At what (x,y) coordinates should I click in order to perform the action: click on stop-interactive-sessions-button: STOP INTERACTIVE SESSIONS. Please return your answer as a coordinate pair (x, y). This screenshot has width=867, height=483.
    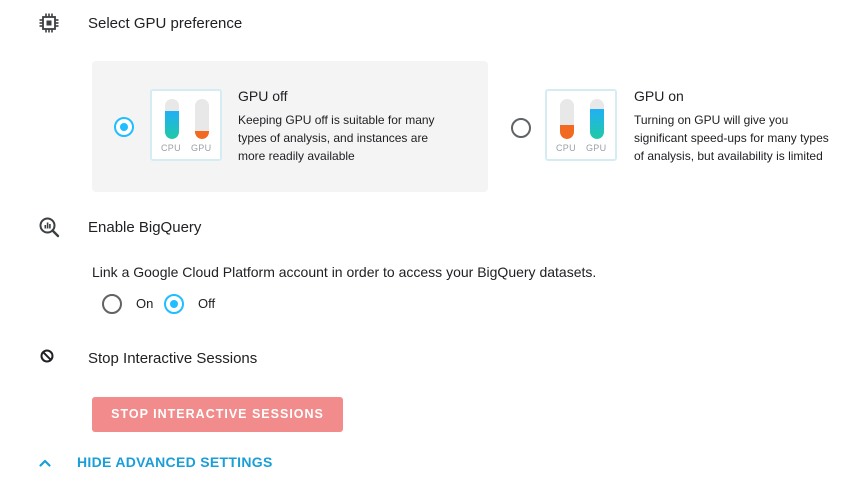
    Looking at the image, I should click on (217, 414).